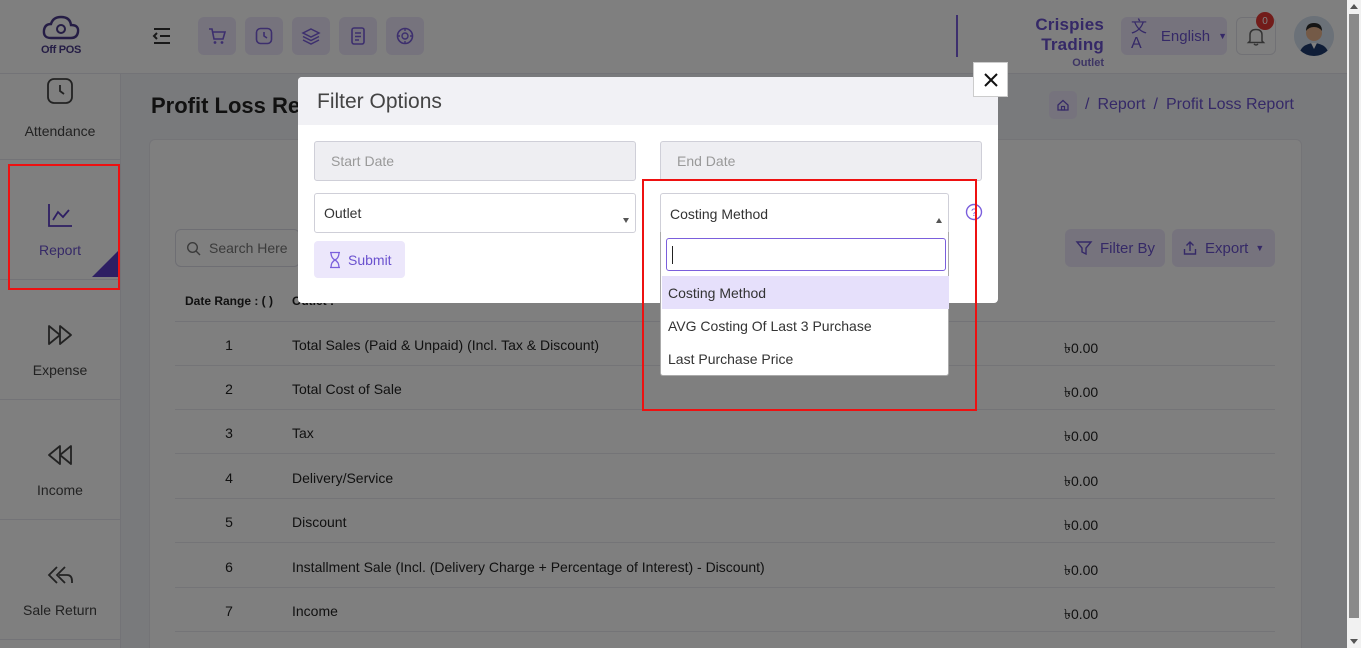 Image resolution: width=1361 pixels, height=648 pixels. What do you see at coordinates (806, 254) in the screenshot?
I see `dropdown-search-input` at bounding box center [806, 254].